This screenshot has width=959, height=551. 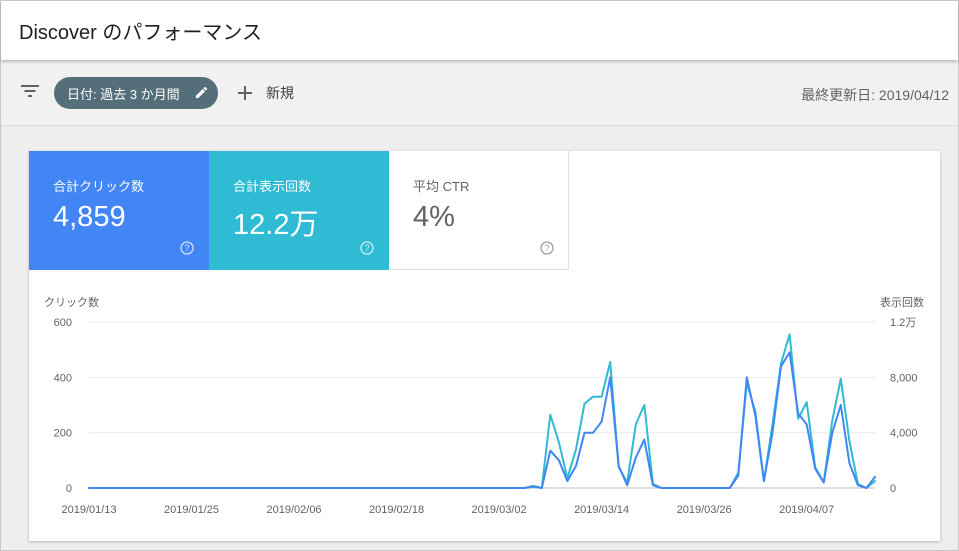 I want to click on last-updated-text: 最終更新日: 2019/04/12, so click(x=875, y=95).